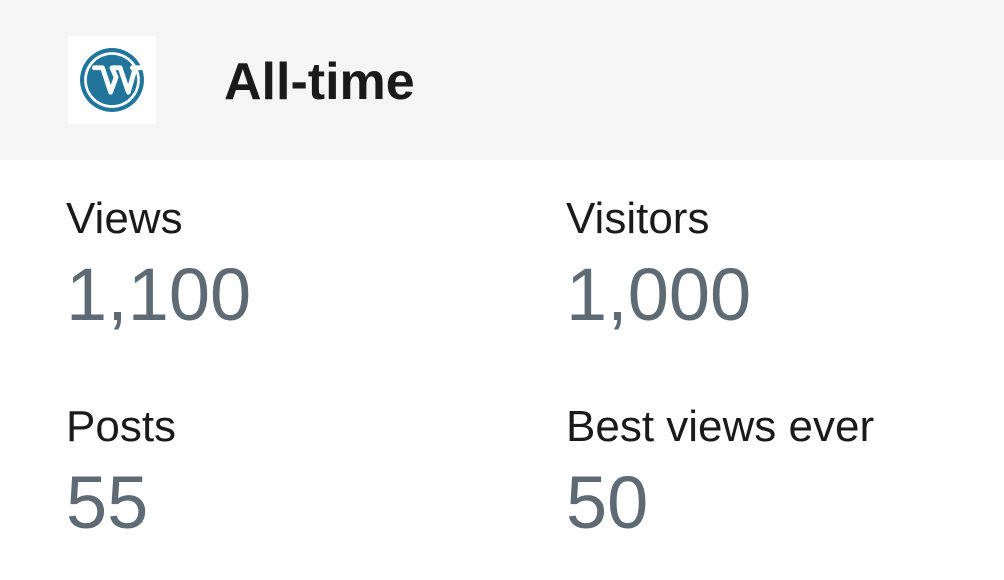 Image resolution: width=1004 pixels, height=580 pixels. What do you see at coordinates (659, 294) in the screenshot?
I see `stat-value-visitors: 1,000` at bounding box center [659, 294].